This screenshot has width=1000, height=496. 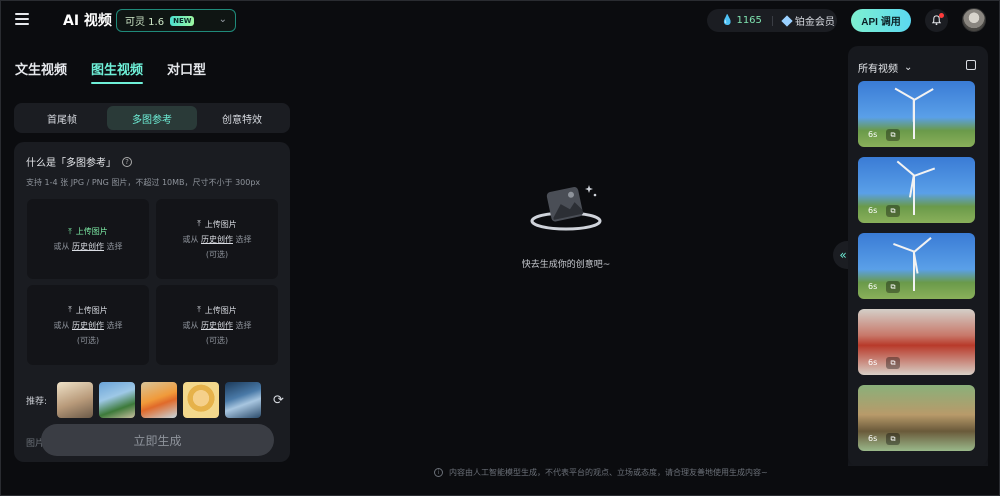 What do you see at coordinates (62, 118) in the screenshot?
I see `tab-first-last-frame: 首尾帧` at bounding box center [62, 118].